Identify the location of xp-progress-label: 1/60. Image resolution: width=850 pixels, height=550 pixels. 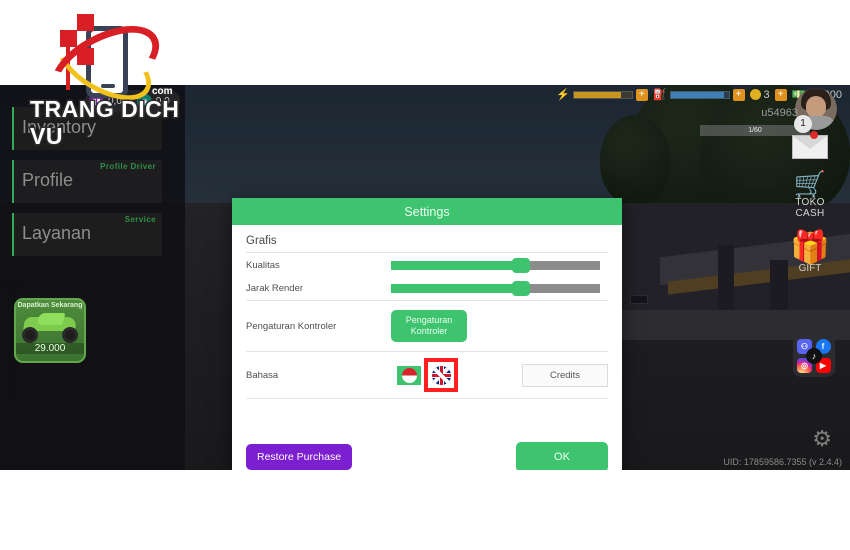
(755, 130).